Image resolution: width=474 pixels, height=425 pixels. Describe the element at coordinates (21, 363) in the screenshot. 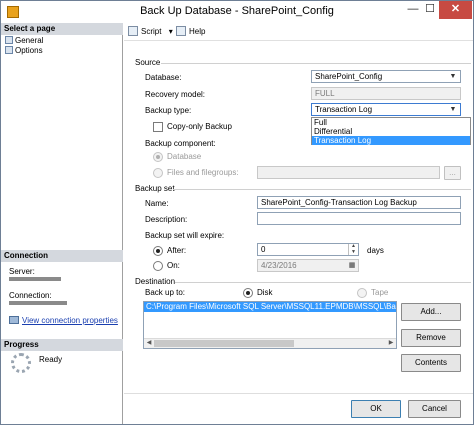

I see `progress-spinner-icon` at that location.